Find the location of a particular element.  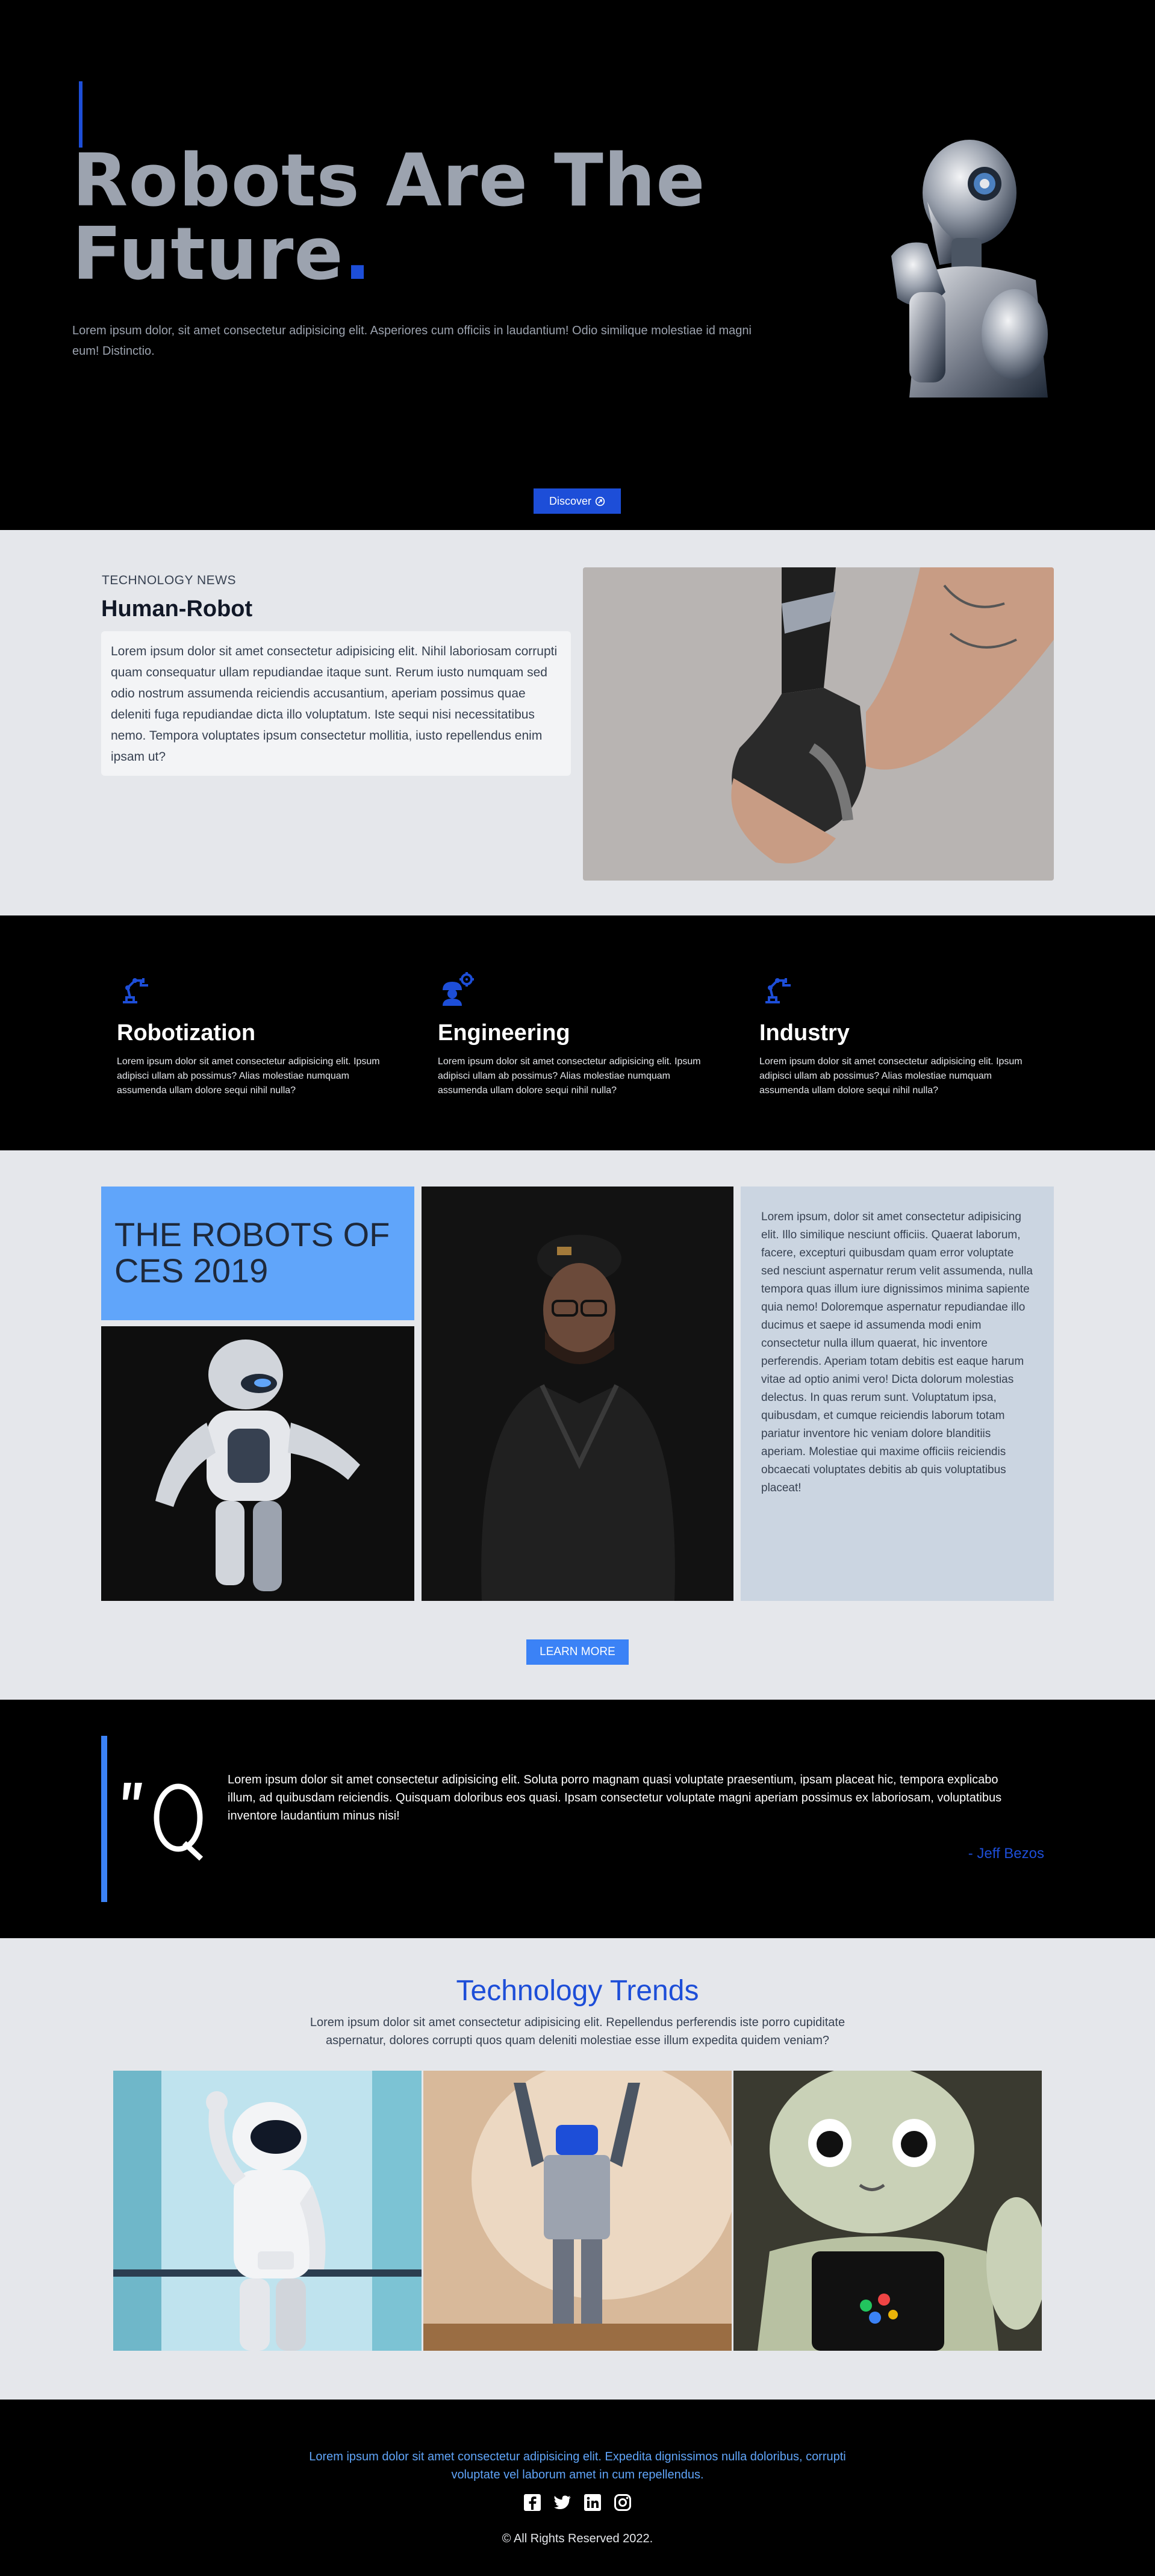

circle-arrow-icon is located at coordinates (600, 501).